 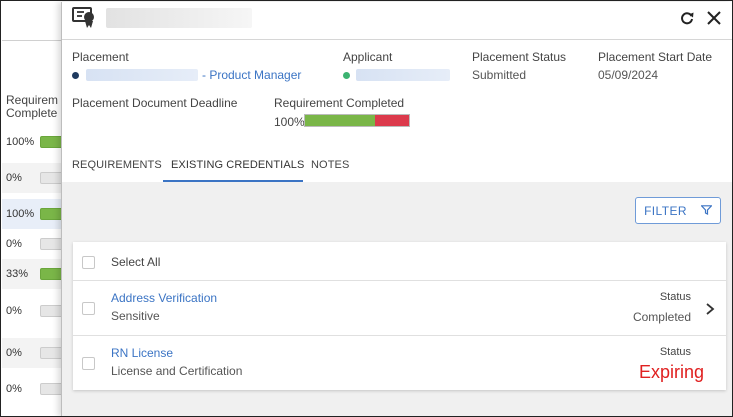 I want to click on expiring-annotation: Expiring, so click(x=672, y=372).